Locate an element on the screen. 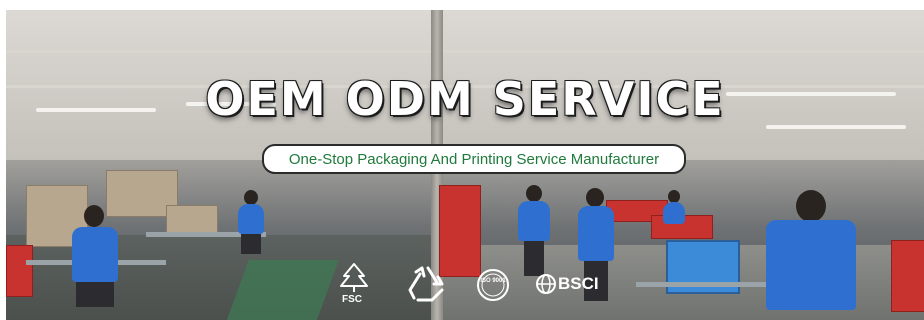  recycle-icon is located at coordinates (428, 286).